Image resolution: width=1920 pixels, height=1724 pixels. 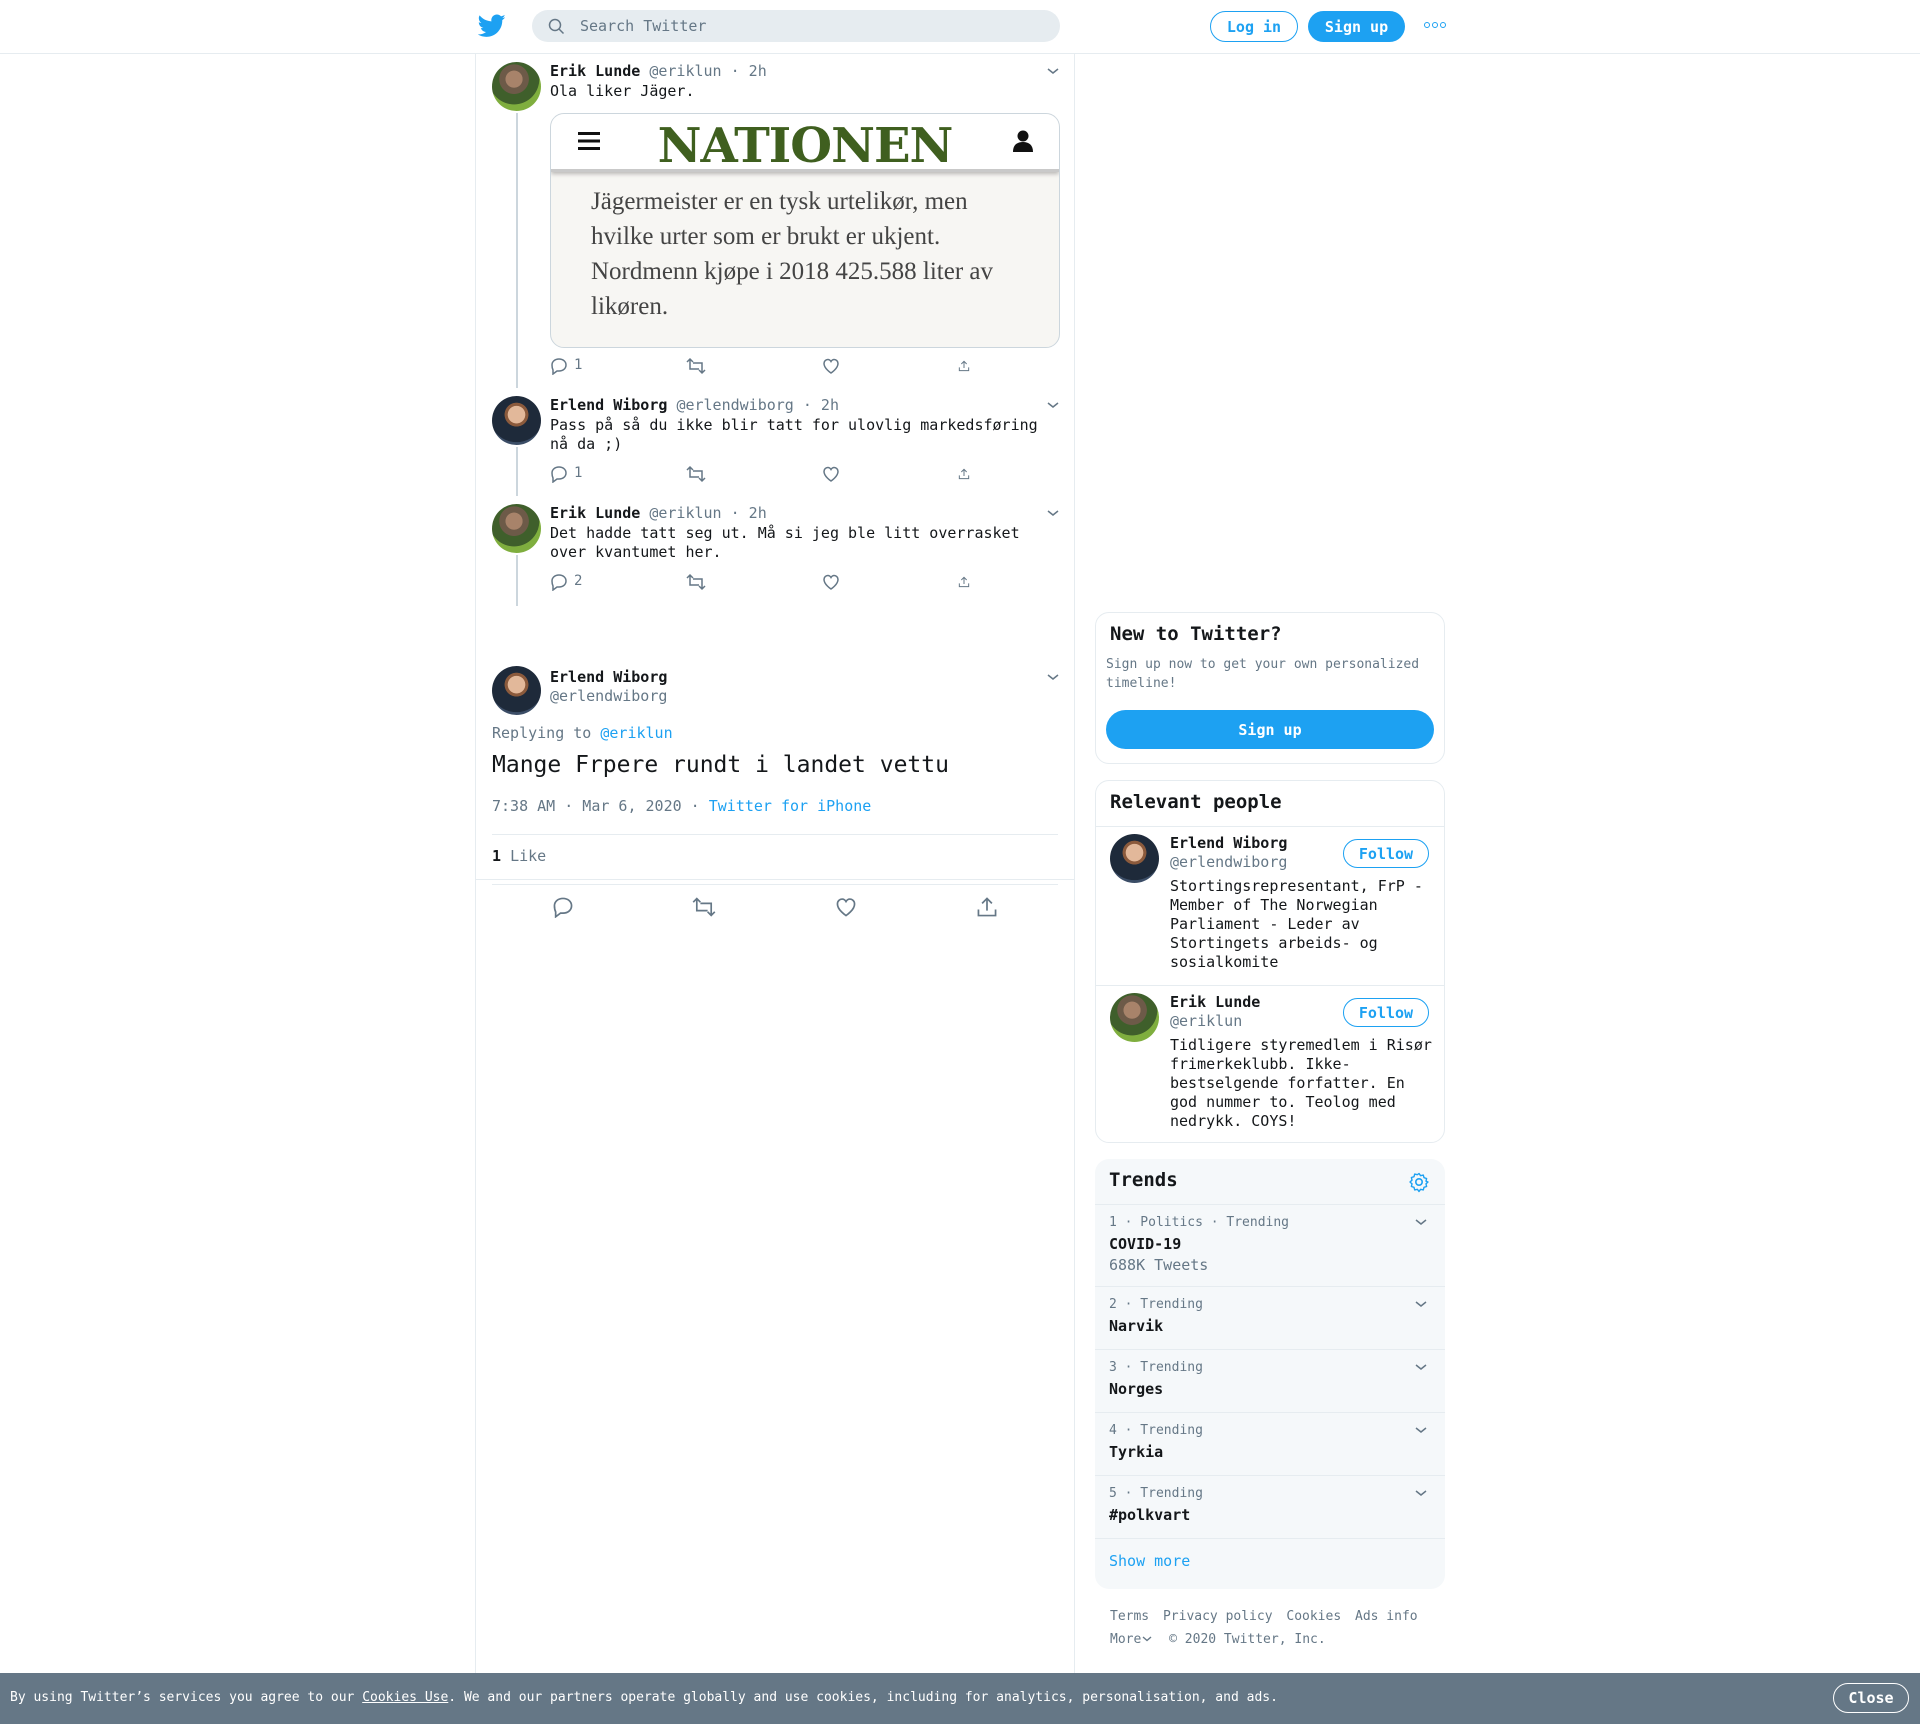 I want to click on gear-icon, so click(x=1419, y=1182).